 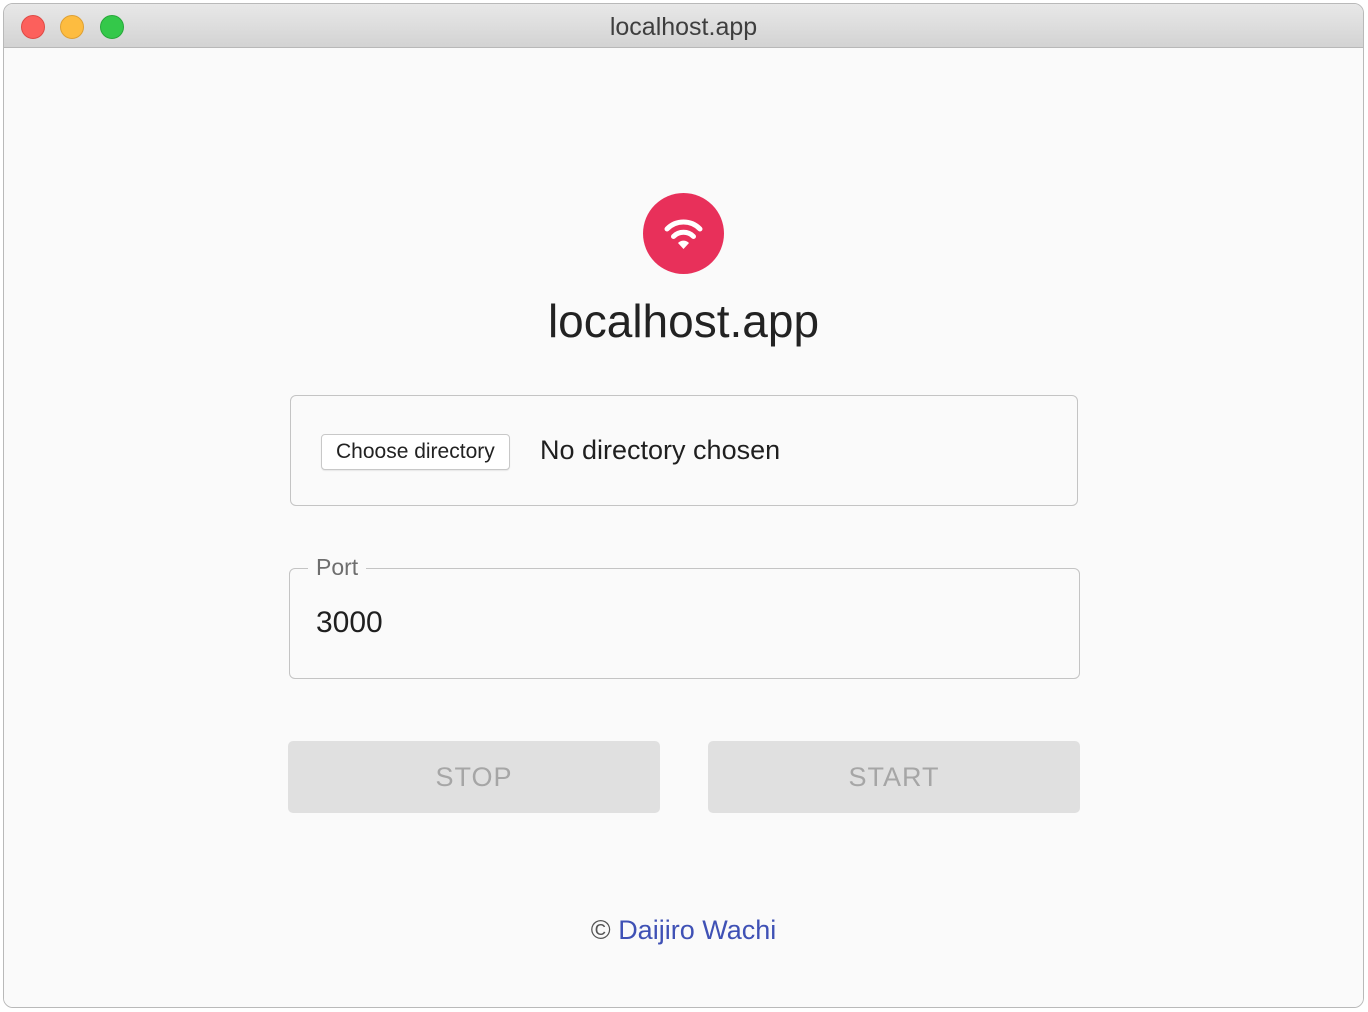 What do you see at coordinates (349, 623) in the screenshot?
I see `port-input: 3000` at bounding box center [349, 623].